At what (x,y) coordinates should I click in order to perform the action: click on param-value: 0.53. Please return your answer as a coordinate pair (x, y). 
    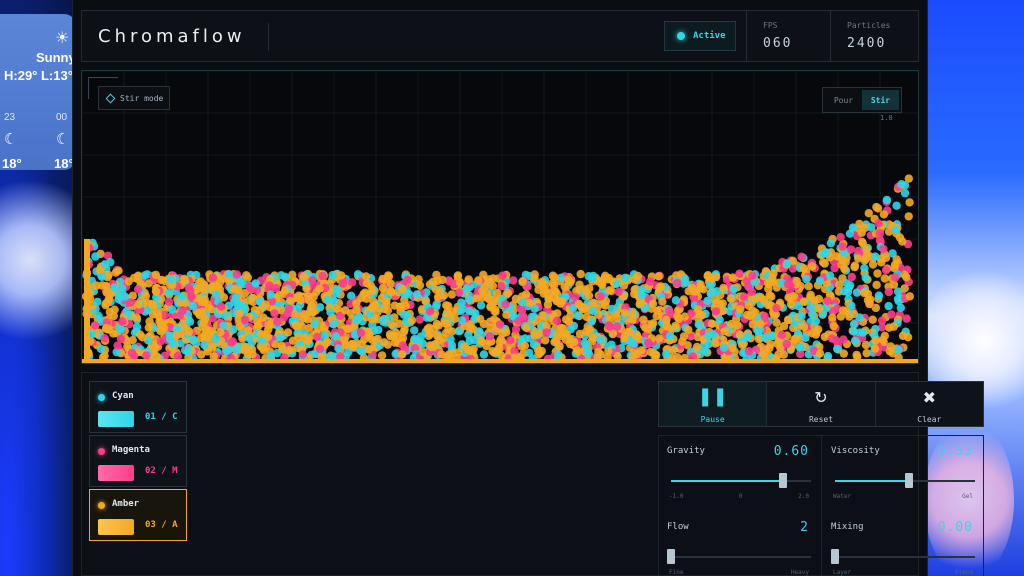
    Looking at the image, I should click on (955, 451).